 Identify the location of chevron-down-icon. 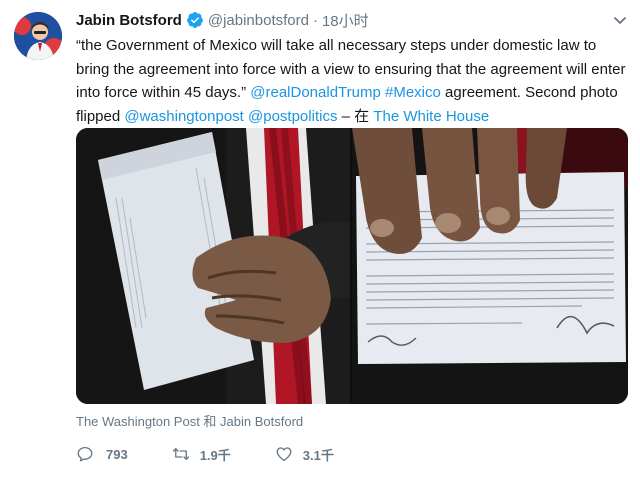
(620, 20).